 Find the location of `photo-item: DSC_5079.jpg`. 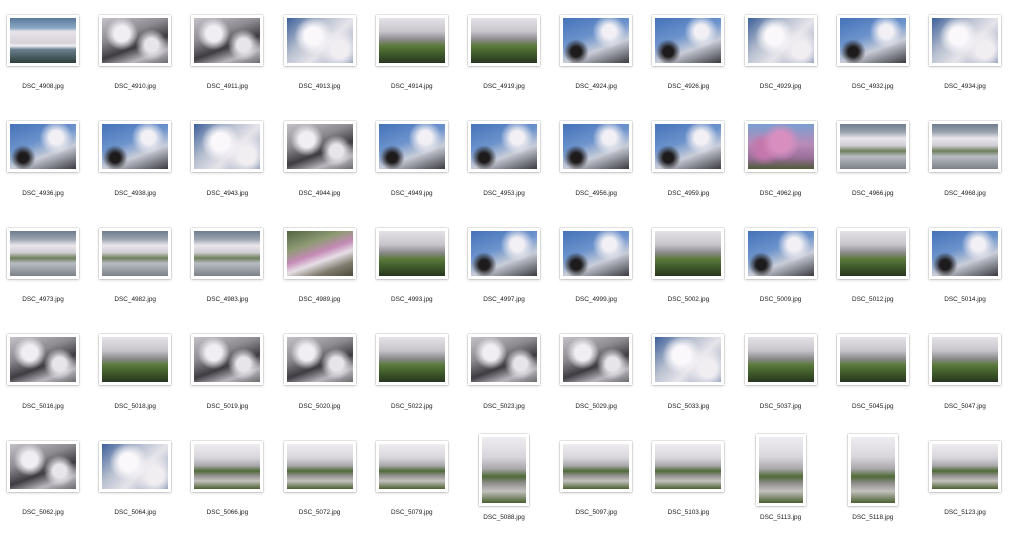

photo-item: DSC_5079.jpg is located at coordinates (412, 487).